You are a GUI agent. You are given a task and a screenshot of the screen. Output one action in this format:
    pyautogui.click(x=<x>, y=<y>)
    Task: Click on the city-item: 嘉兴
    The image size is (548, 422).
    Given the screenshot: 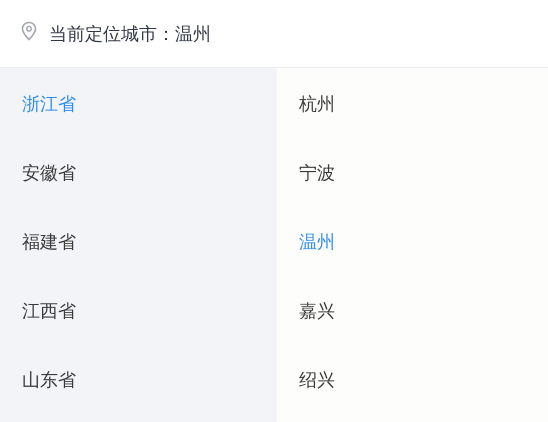 What is the action you would take?
    pyautogui.click(x=412, y=310)
    